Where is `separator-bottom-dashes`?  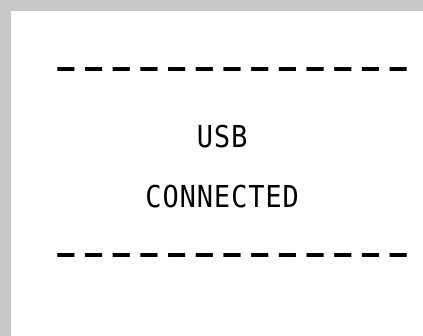
separator-bottom-dashes is located at coordinates (232, 255).